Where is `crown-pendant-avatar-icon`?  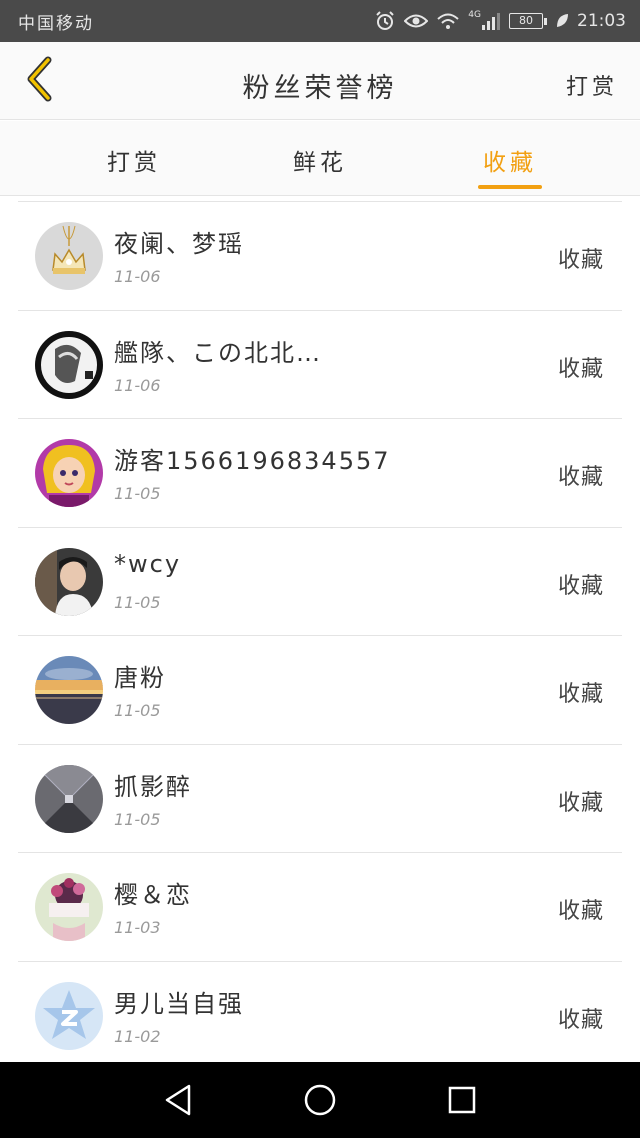 crown-pendant-avatar-icon is located at coordinates (69, 256).